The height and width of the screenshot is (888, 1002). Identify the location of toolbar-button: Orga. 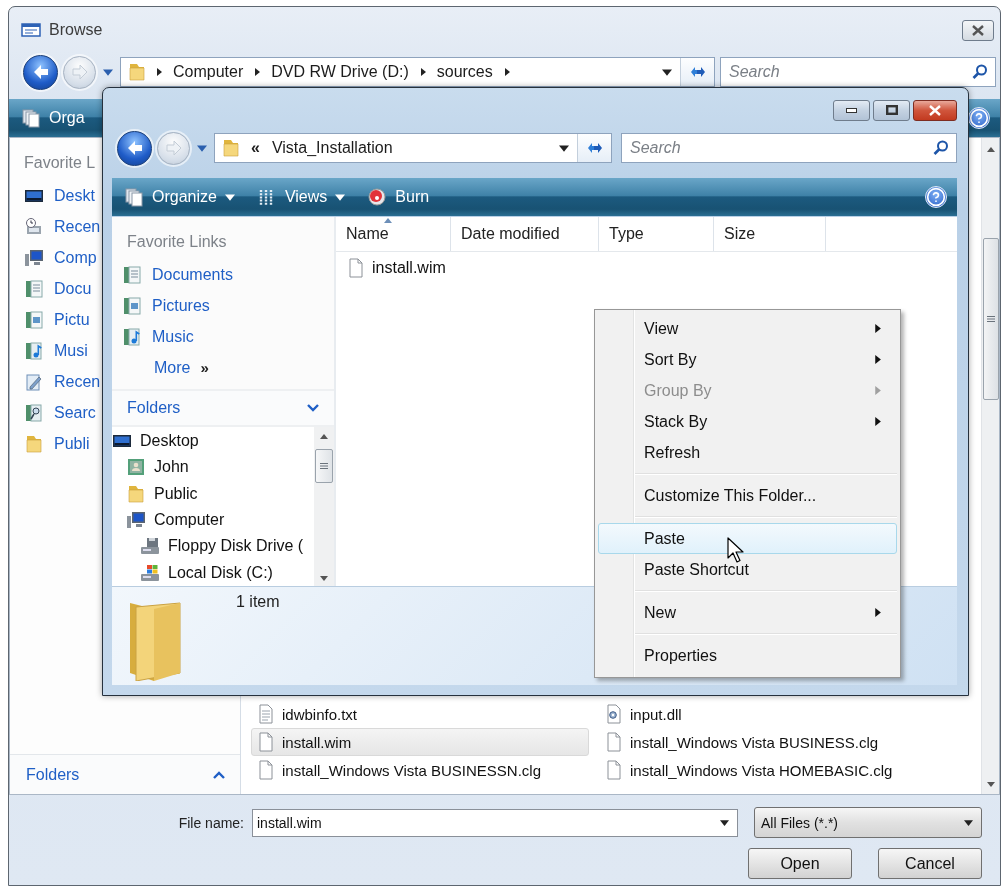
(53, 118).